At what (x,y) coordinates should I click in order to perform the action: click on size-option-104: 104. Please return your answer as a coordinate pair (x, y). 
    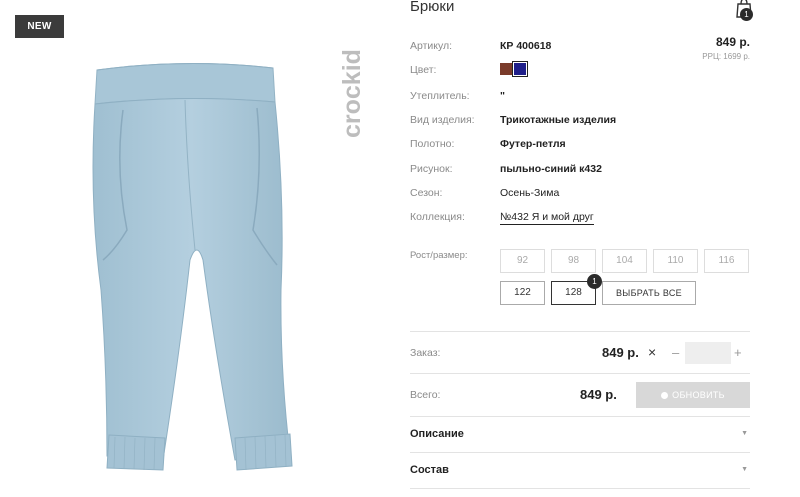
    Looking at the image, I should click on (624, 261).